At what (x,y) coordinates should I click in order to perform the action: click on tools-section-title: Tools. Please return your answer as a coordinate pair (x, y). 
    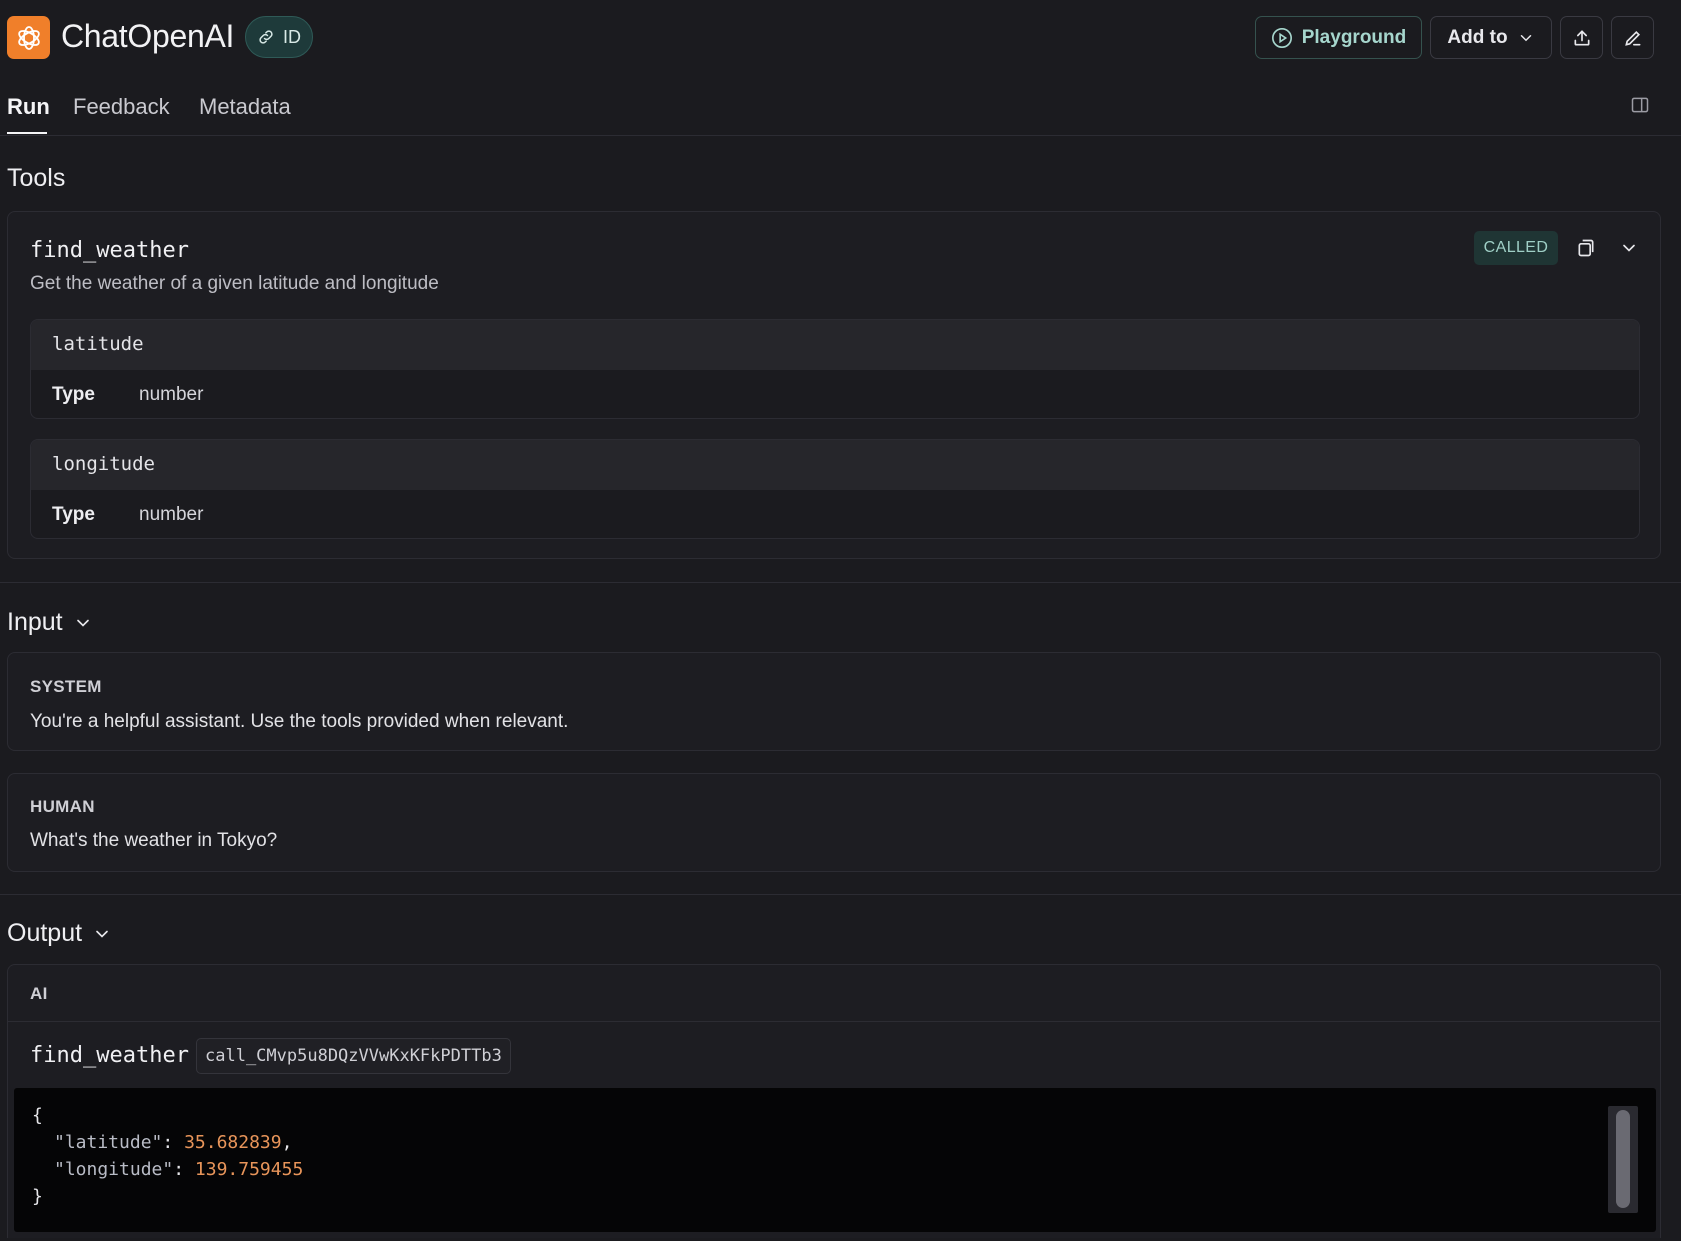
    Looking at the image, I should click on (36, 178).